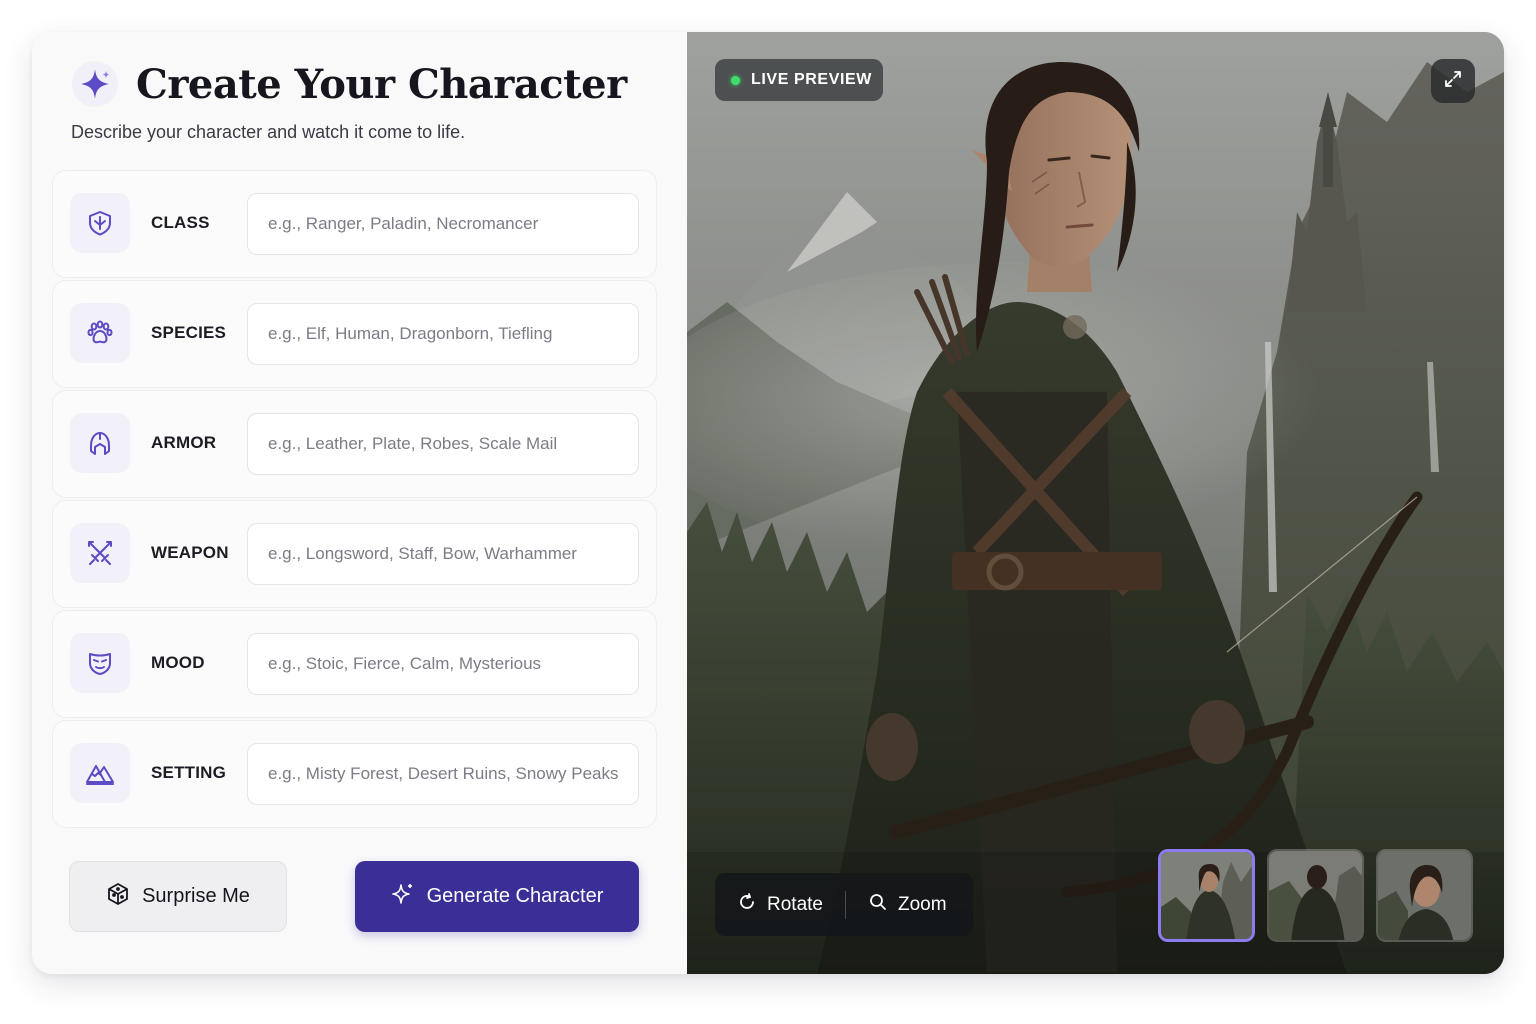  Describe the element at coordinates (811, 79) in the screenshot. I see `live-preview-label: LIVE PREVIEW` at that location.